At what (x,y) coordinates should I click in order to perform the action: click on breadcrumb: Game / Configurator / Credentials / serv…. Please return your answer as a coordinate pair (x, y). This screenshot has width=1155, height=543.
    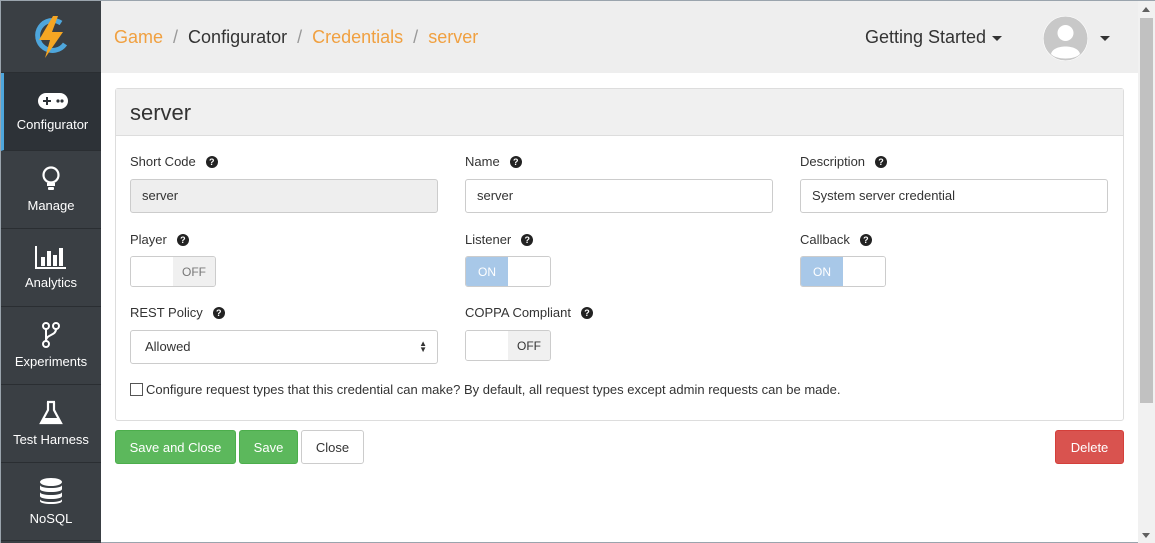
    Looking at the image, I should click on (296, 37).